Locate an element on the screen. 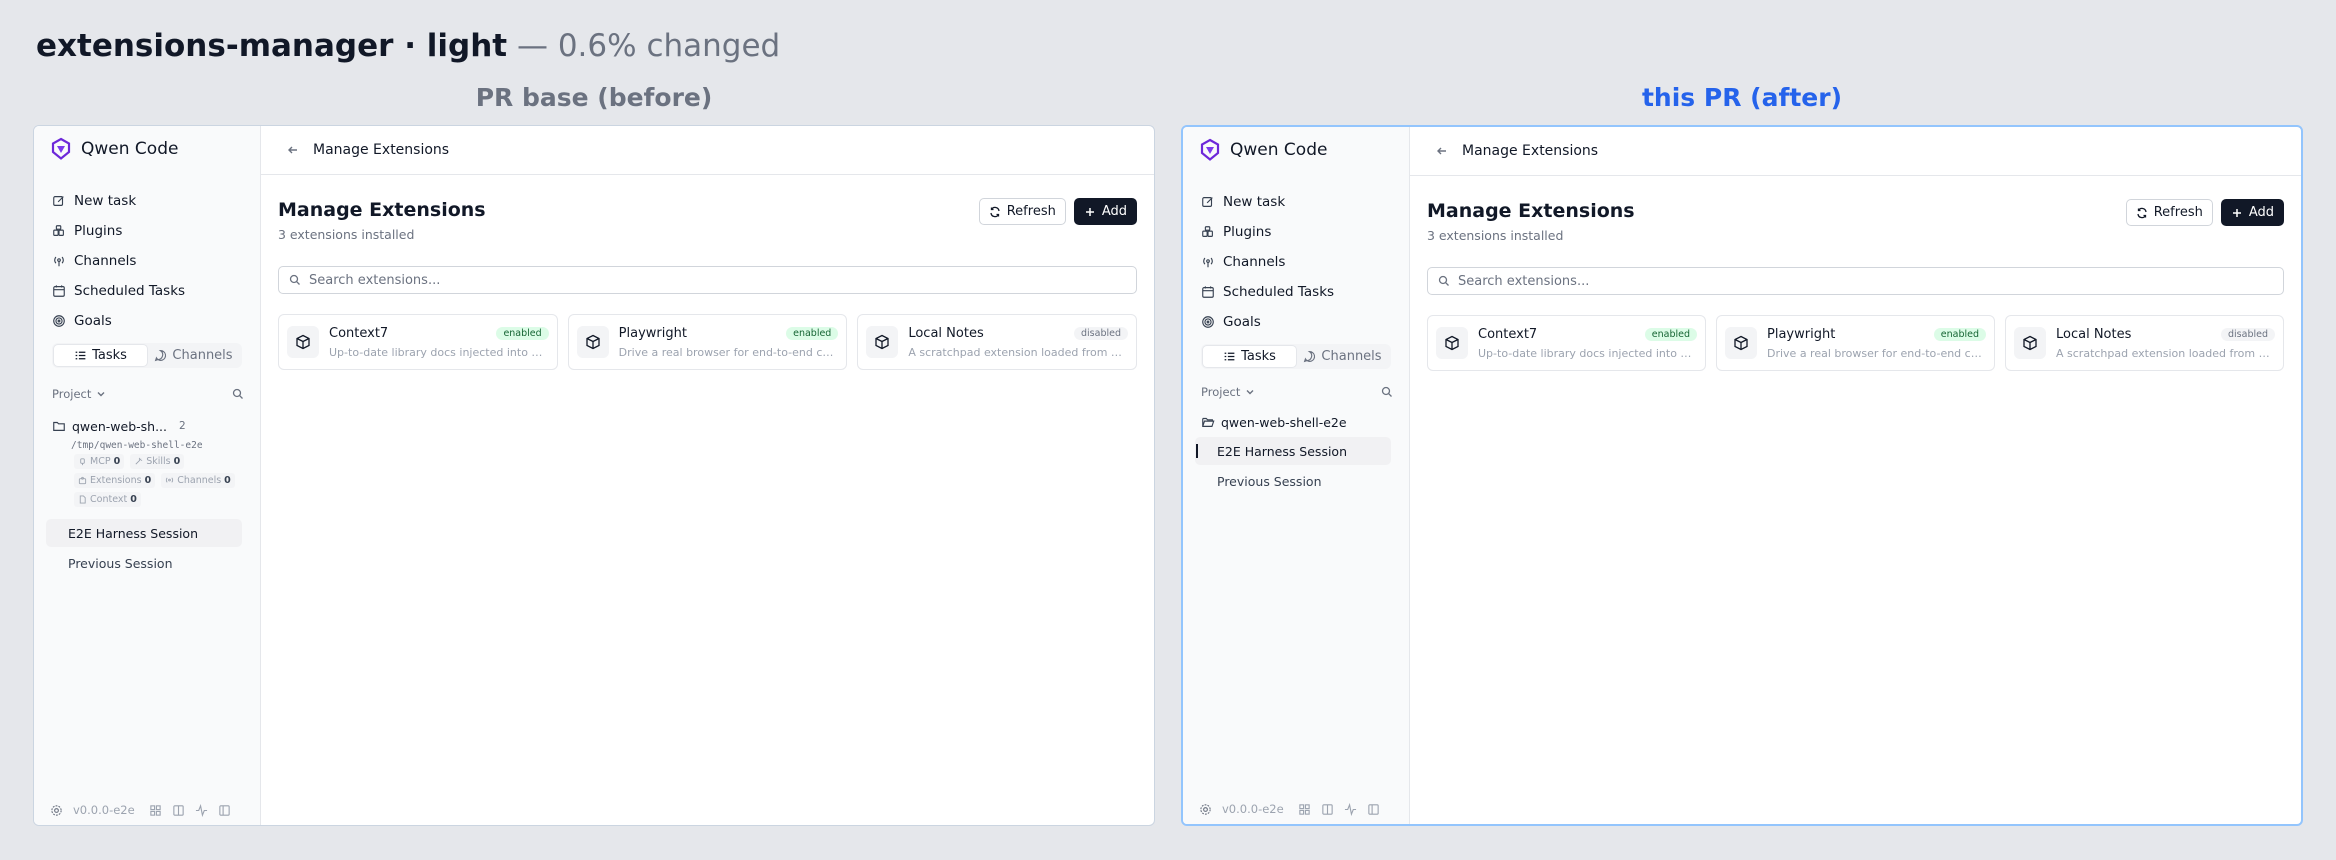  extensions-count: 3 extensions installed is located at coordinates (1495, 235).